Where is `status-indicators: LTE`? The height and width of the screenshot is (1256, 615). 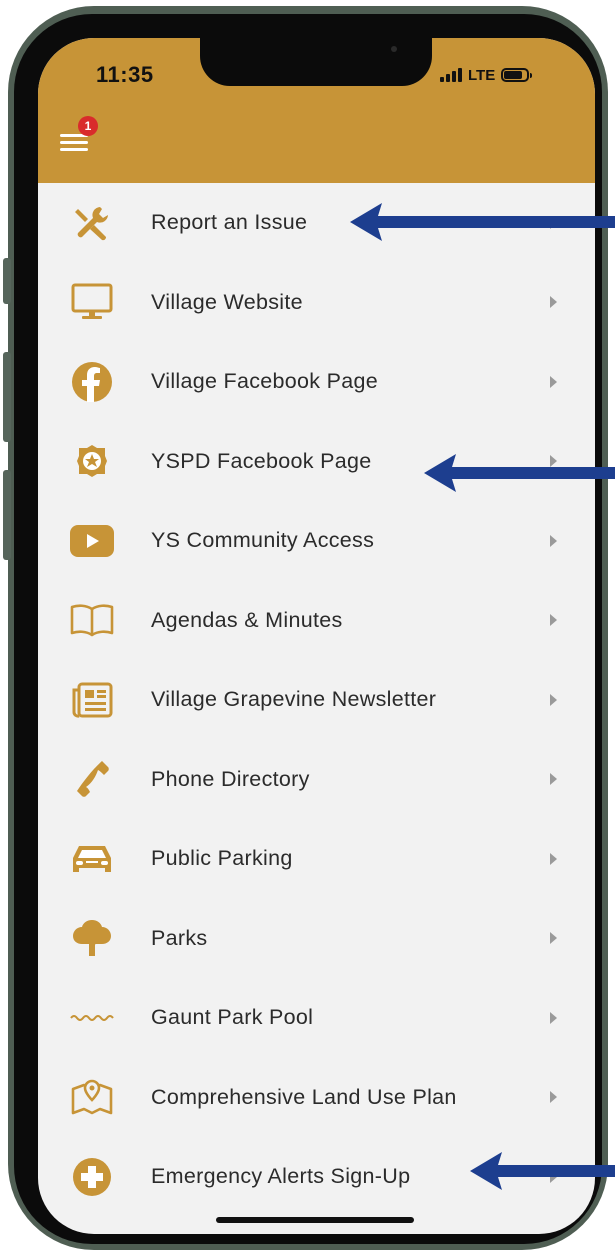
status-indicators: LTE is located at coordinates (486, 75).